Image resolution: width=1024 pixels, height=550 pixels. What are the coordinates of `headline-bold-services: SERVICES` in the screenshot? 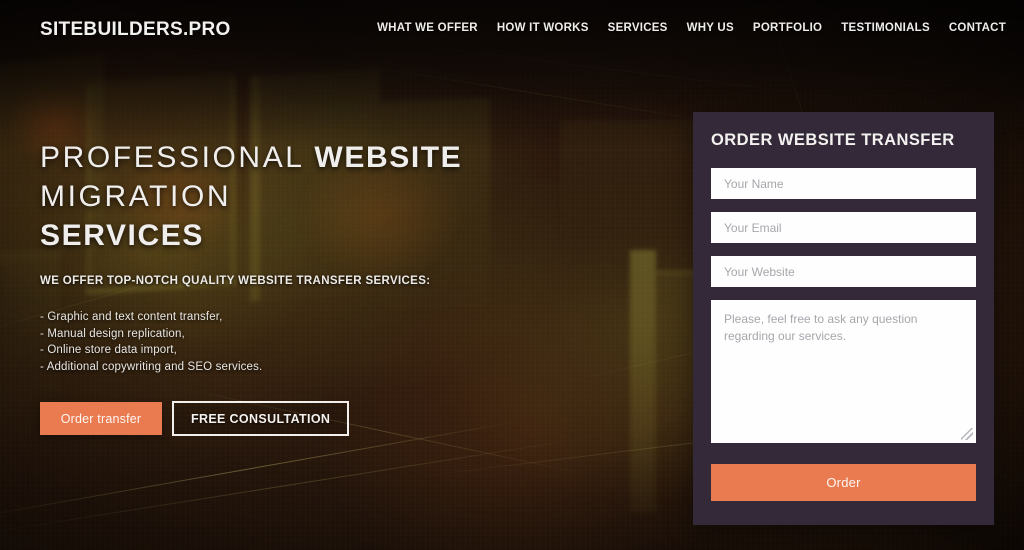 It's located at (122, 235).